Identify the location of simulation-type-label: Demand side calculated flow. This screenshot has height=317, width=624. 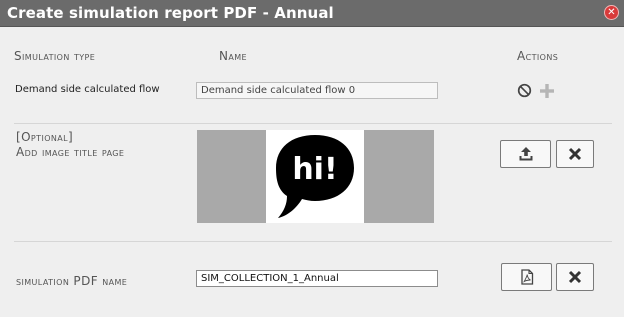
(87, 89).